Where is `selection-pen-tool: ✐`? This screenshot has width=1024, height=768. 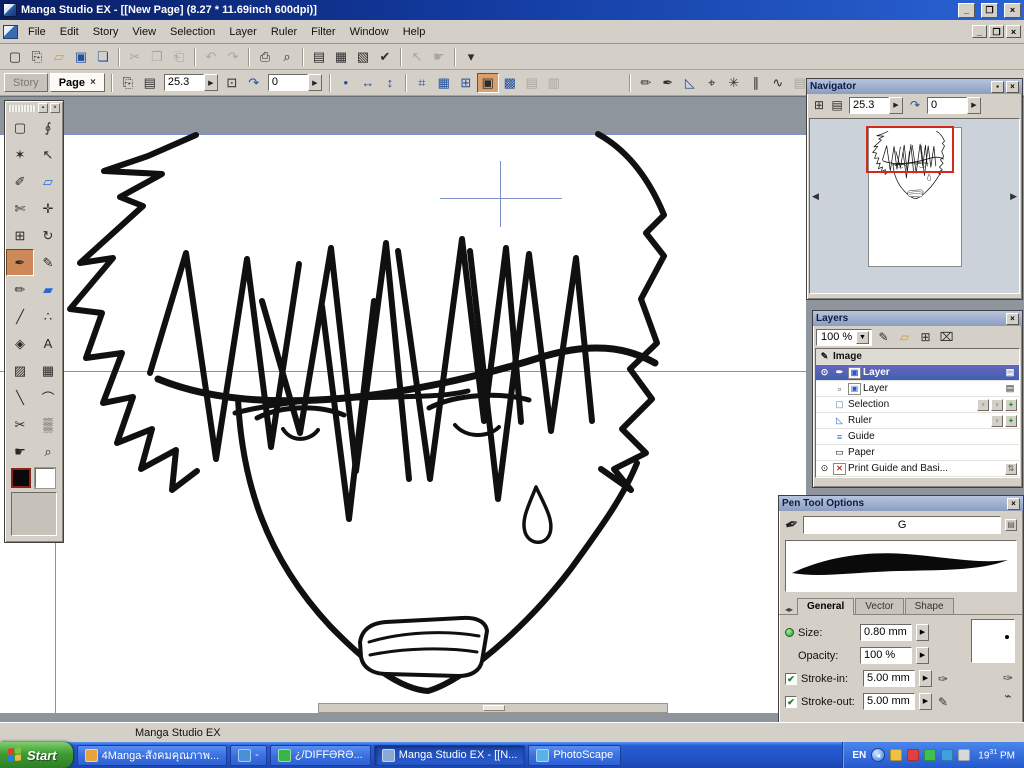
selection-pen-tool: ✐ is located at coordinates (20, 181).